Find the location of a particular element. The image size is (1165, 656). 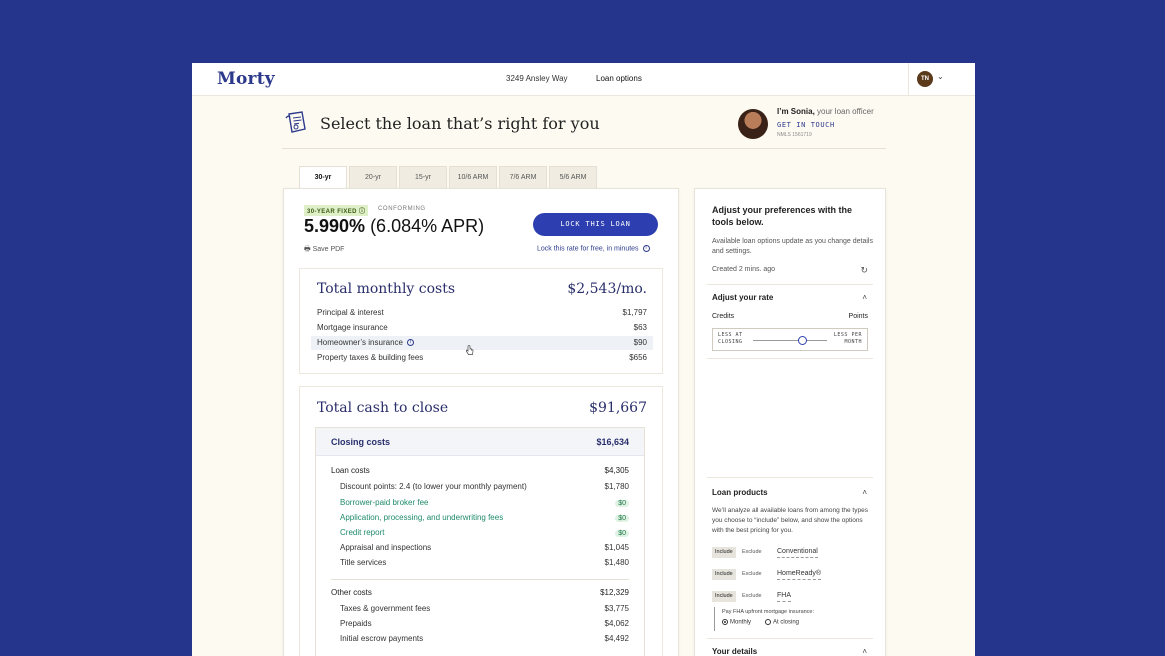

top-nav: Morty 3249 Ansley Way Loan options TN ⌄ is located at coordinates (583, 79).